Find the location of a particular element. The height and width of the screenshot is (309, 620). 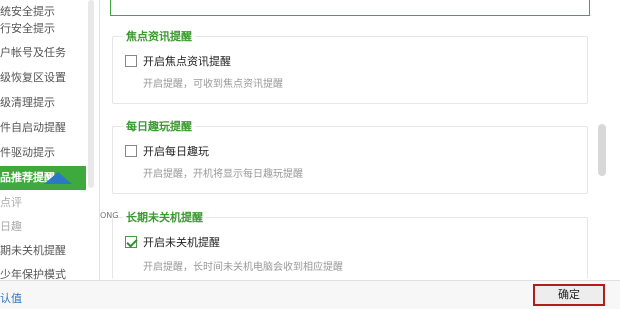

section-title: 焦点资讯提醒 is located at coordinates (159, 36).